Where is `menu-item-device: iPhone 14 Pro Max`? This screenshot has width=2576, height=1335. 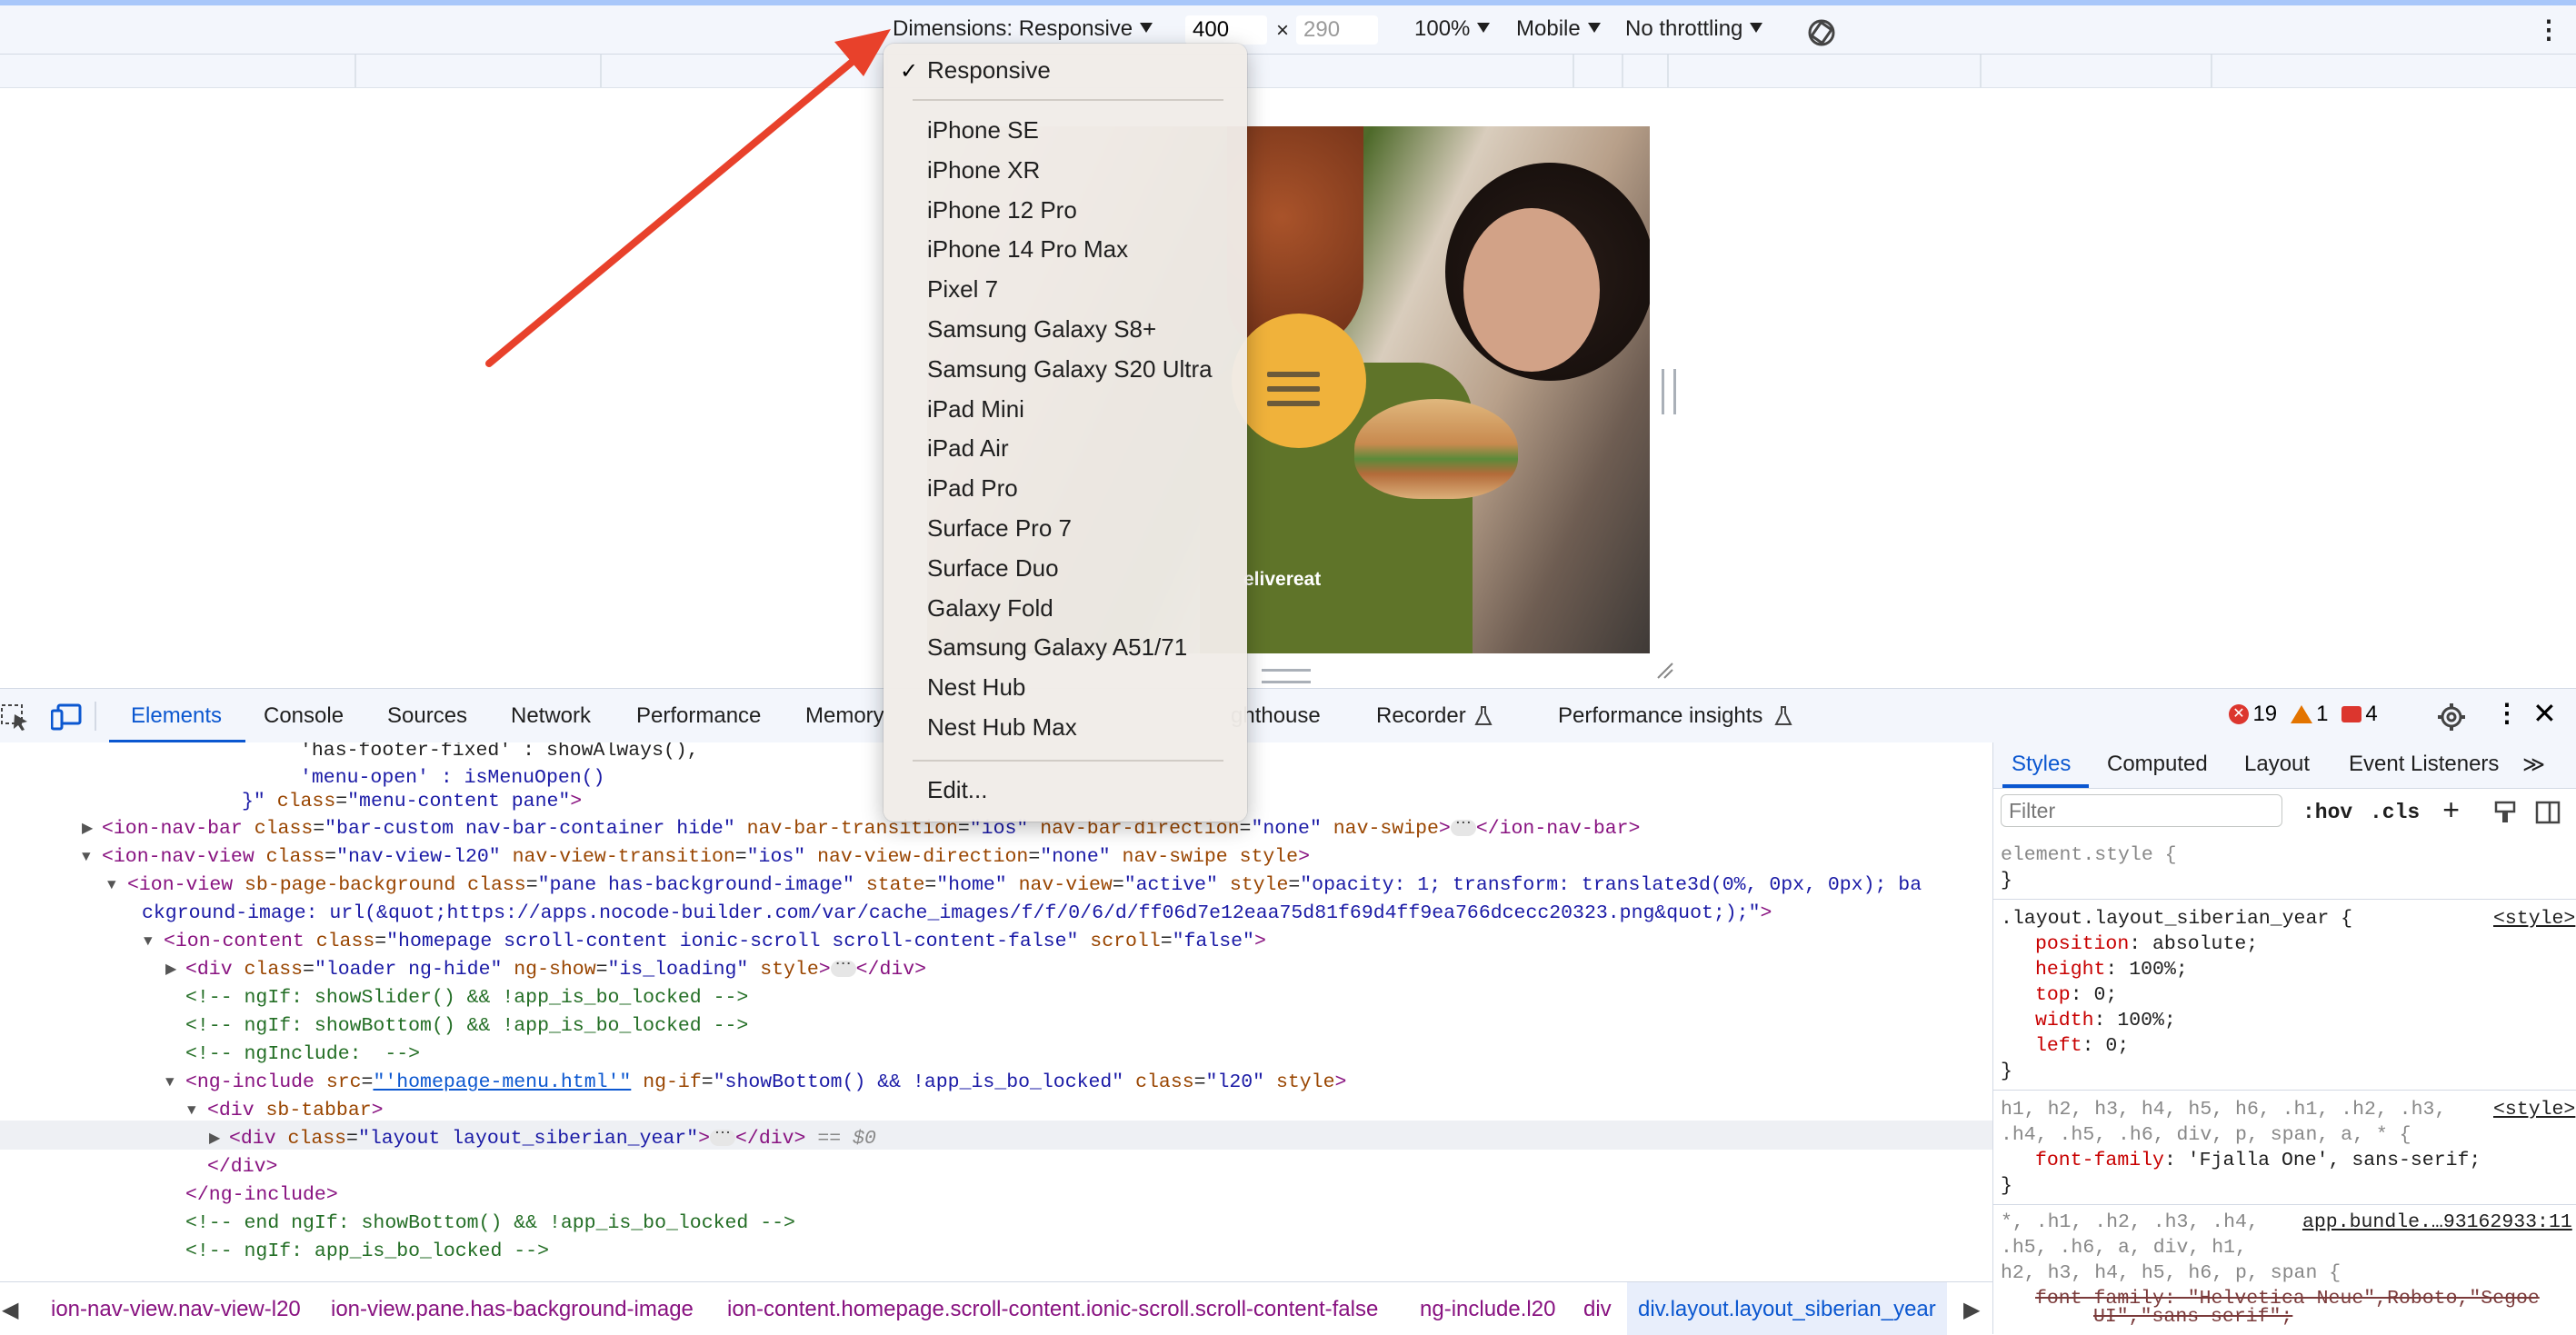 menu-item-device: iPhone 14 Pro Max is located at coordinates (1027, 249).